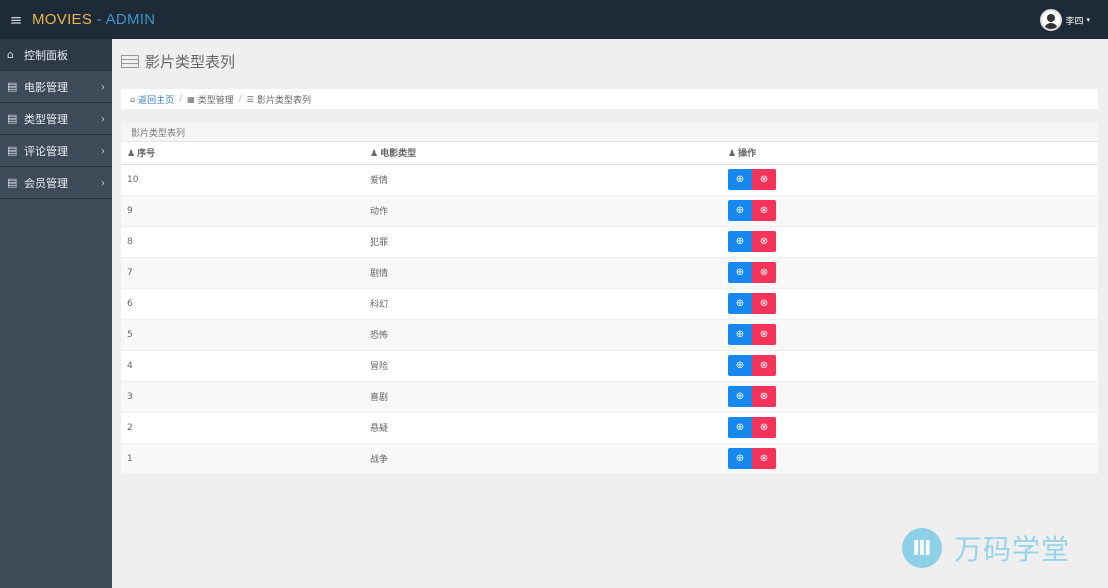 This screenshot has width=1108, height=588. Describe the element at coordinates (609, 427) in the screenshot. I see `table-row: 2 悬疑 ⊕ ⊗` at that location.